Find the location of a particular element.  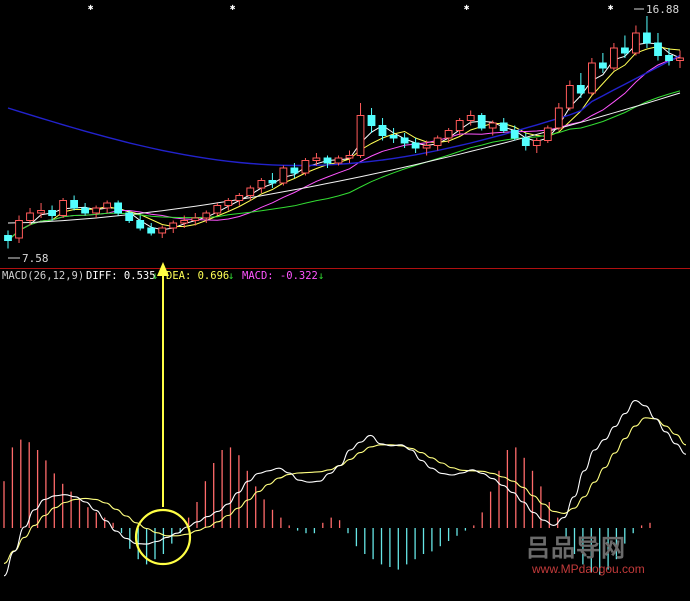

golden-cross-annotation is located at coordinates (163, 414).